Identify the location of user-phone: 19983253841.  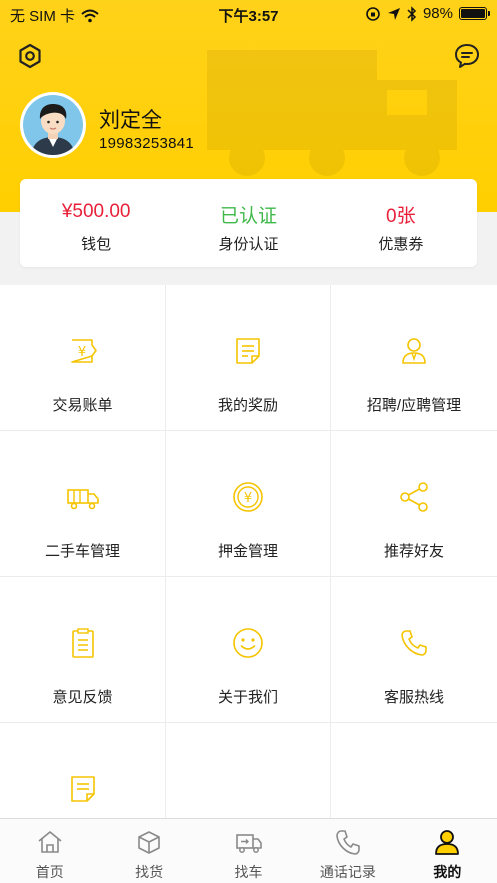
(147, 143).